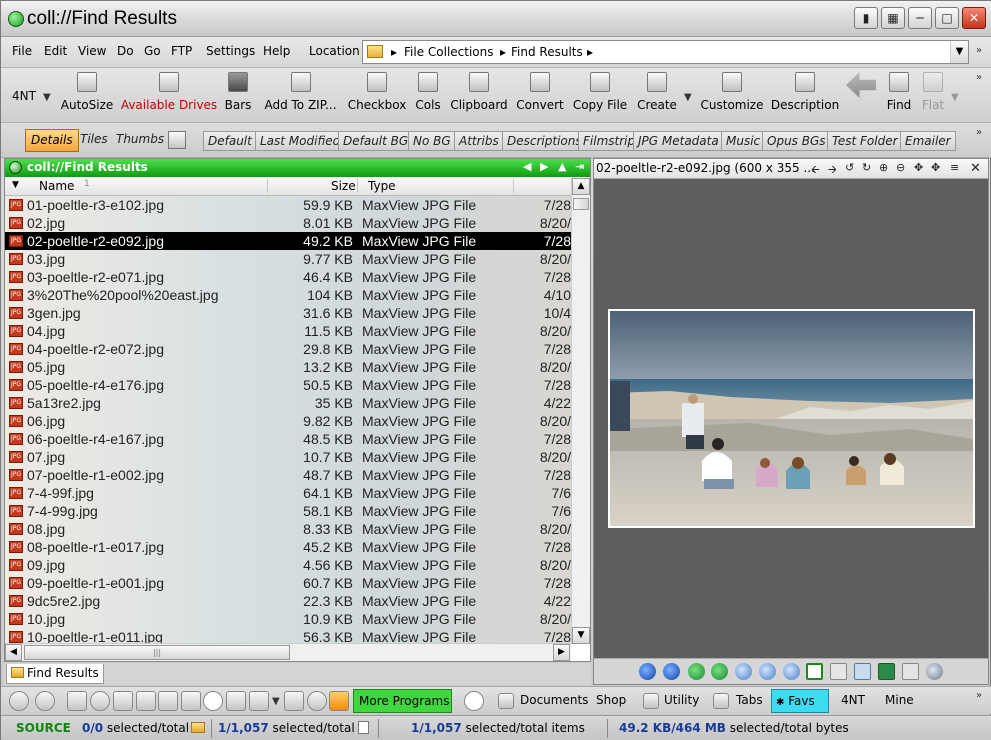  Describe the element at coordinates (886, 671) in the screenshot. I see `fullscreen-icon` at that location.